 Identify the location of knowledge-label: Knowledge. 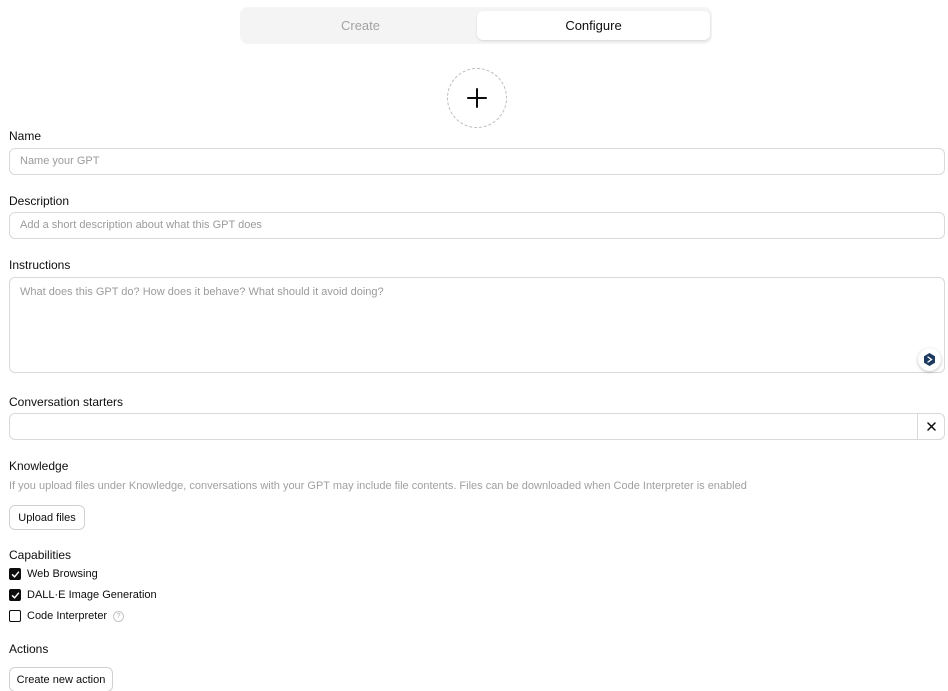
(39, 466).